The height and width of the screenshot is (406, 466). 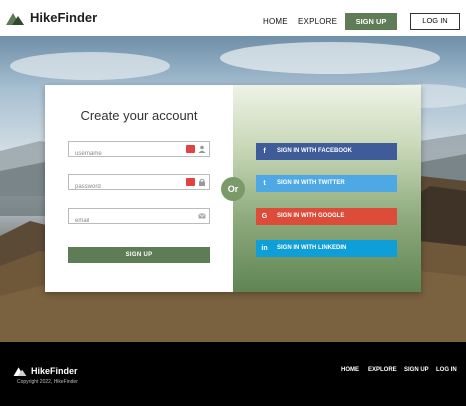 I want to click on facebook-signin-label: SIGN IN WITH FACEBOOK, so click(x=314, y=151).